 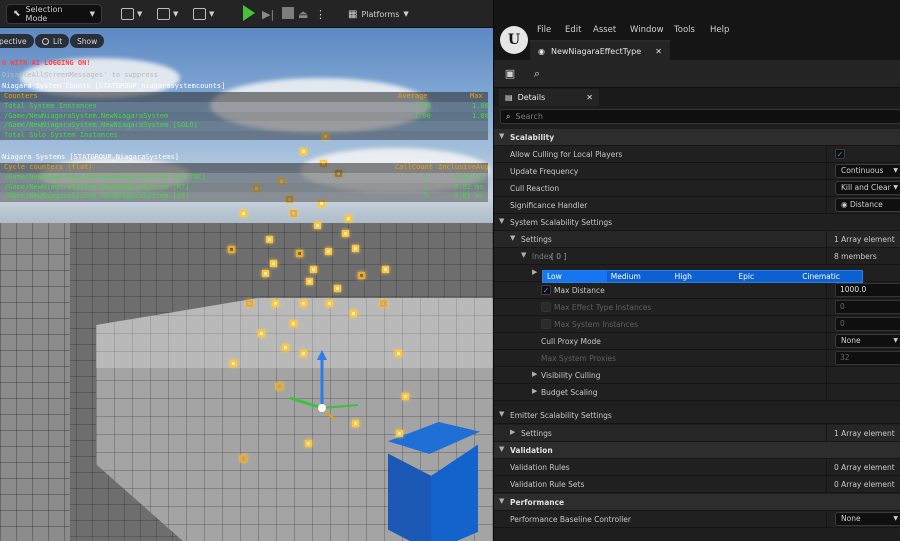 What do you see at coordinates (529, 116) in the screenshot?
I see `search-placeholder: Search` at bounding box center [529, 116].